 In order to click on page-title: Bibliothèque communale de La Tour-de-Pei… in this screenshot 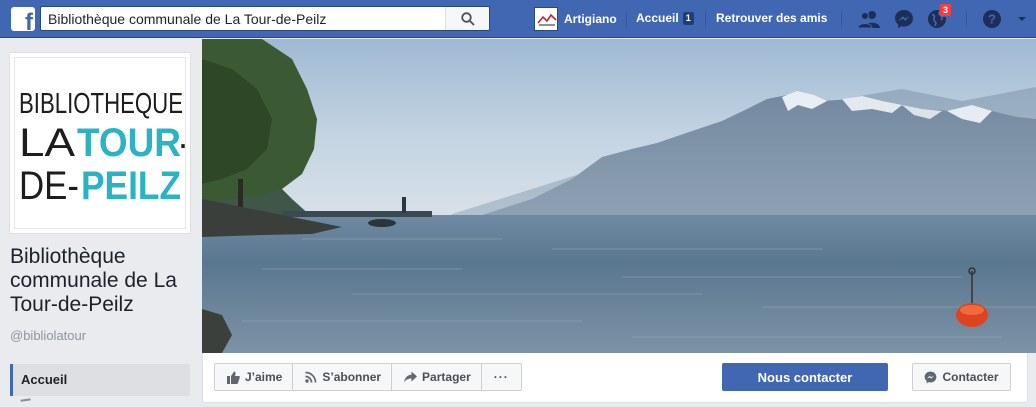, I will do `click(102, 281)`.